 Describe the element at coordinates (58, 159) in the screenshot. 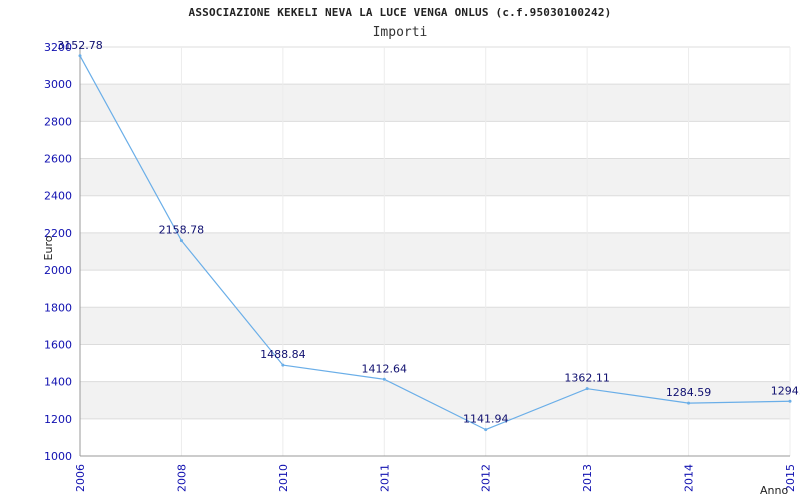

I see `y-tick-label: 2600` at that location.